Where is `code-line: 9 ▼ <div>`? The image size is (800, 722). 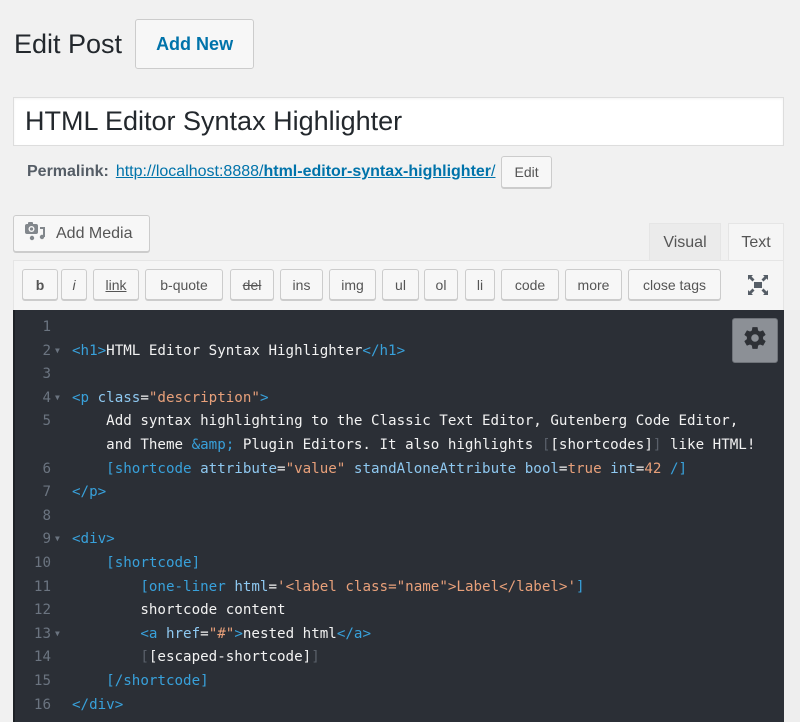
code-line: 9 ▼ <div> is located at coordinates (399, 539).